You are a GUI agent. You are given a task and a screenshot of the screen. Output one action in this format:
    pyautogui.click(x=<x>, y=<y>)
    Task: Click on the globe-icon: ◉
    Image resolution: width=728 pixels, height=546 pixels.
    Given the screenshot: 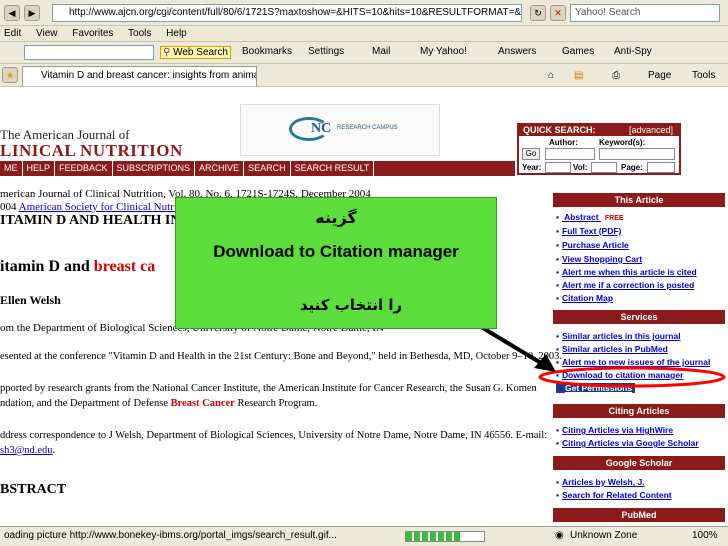 What is the action you would take?
    pyautogui.click(x=559, y=535)
    